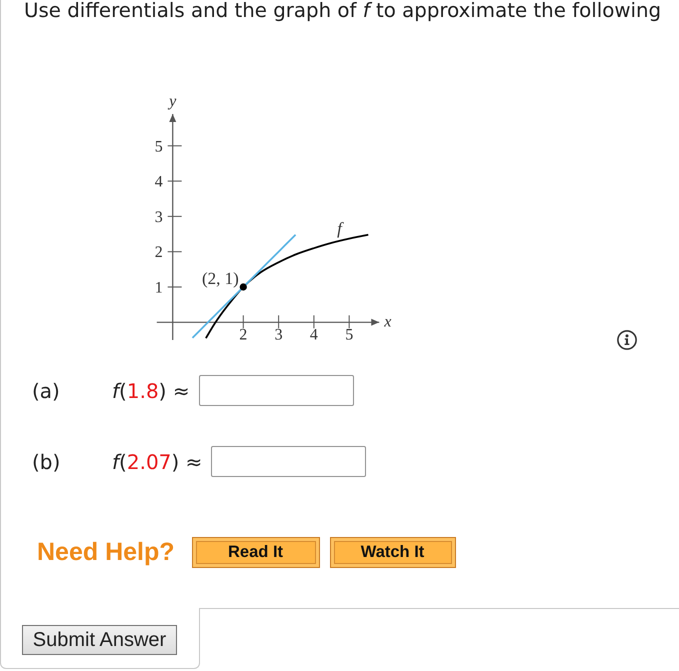  What do you see at coordinates (157, 462) in the screenshot?
I see `expression-text: f(2.07) ≈` at bounding box center [157, 462].